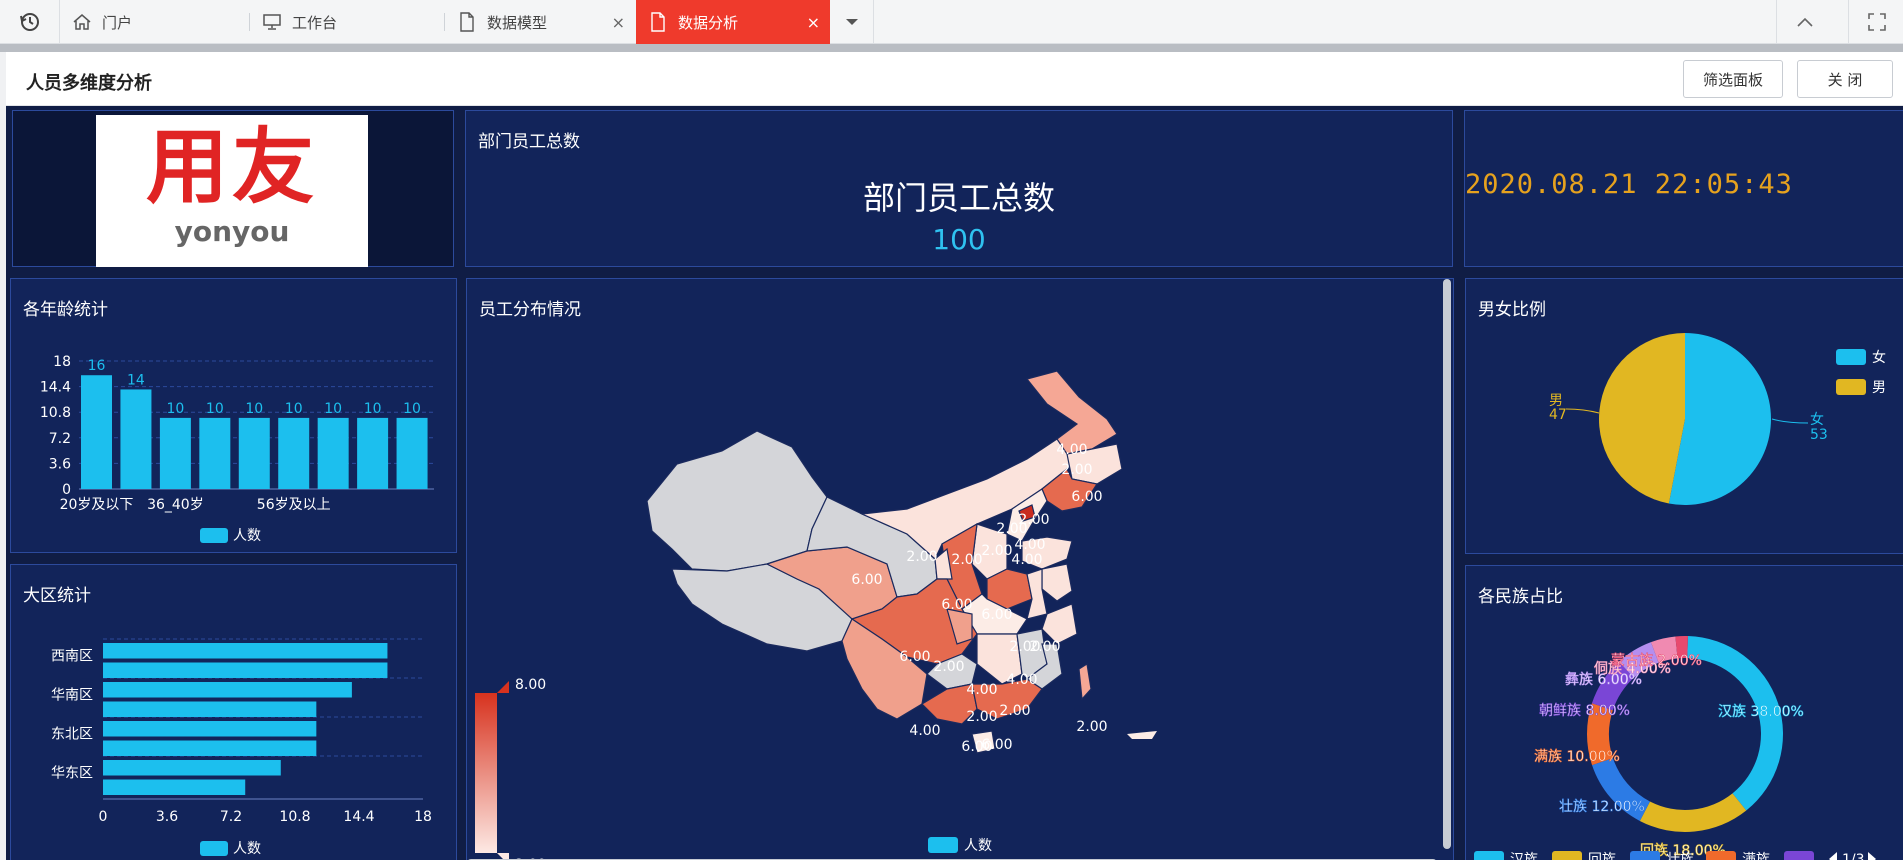  Describe the element at coordinates (540, 22) in the screenshot. I see `tab-data-model: 数据模型 ×` at that location.